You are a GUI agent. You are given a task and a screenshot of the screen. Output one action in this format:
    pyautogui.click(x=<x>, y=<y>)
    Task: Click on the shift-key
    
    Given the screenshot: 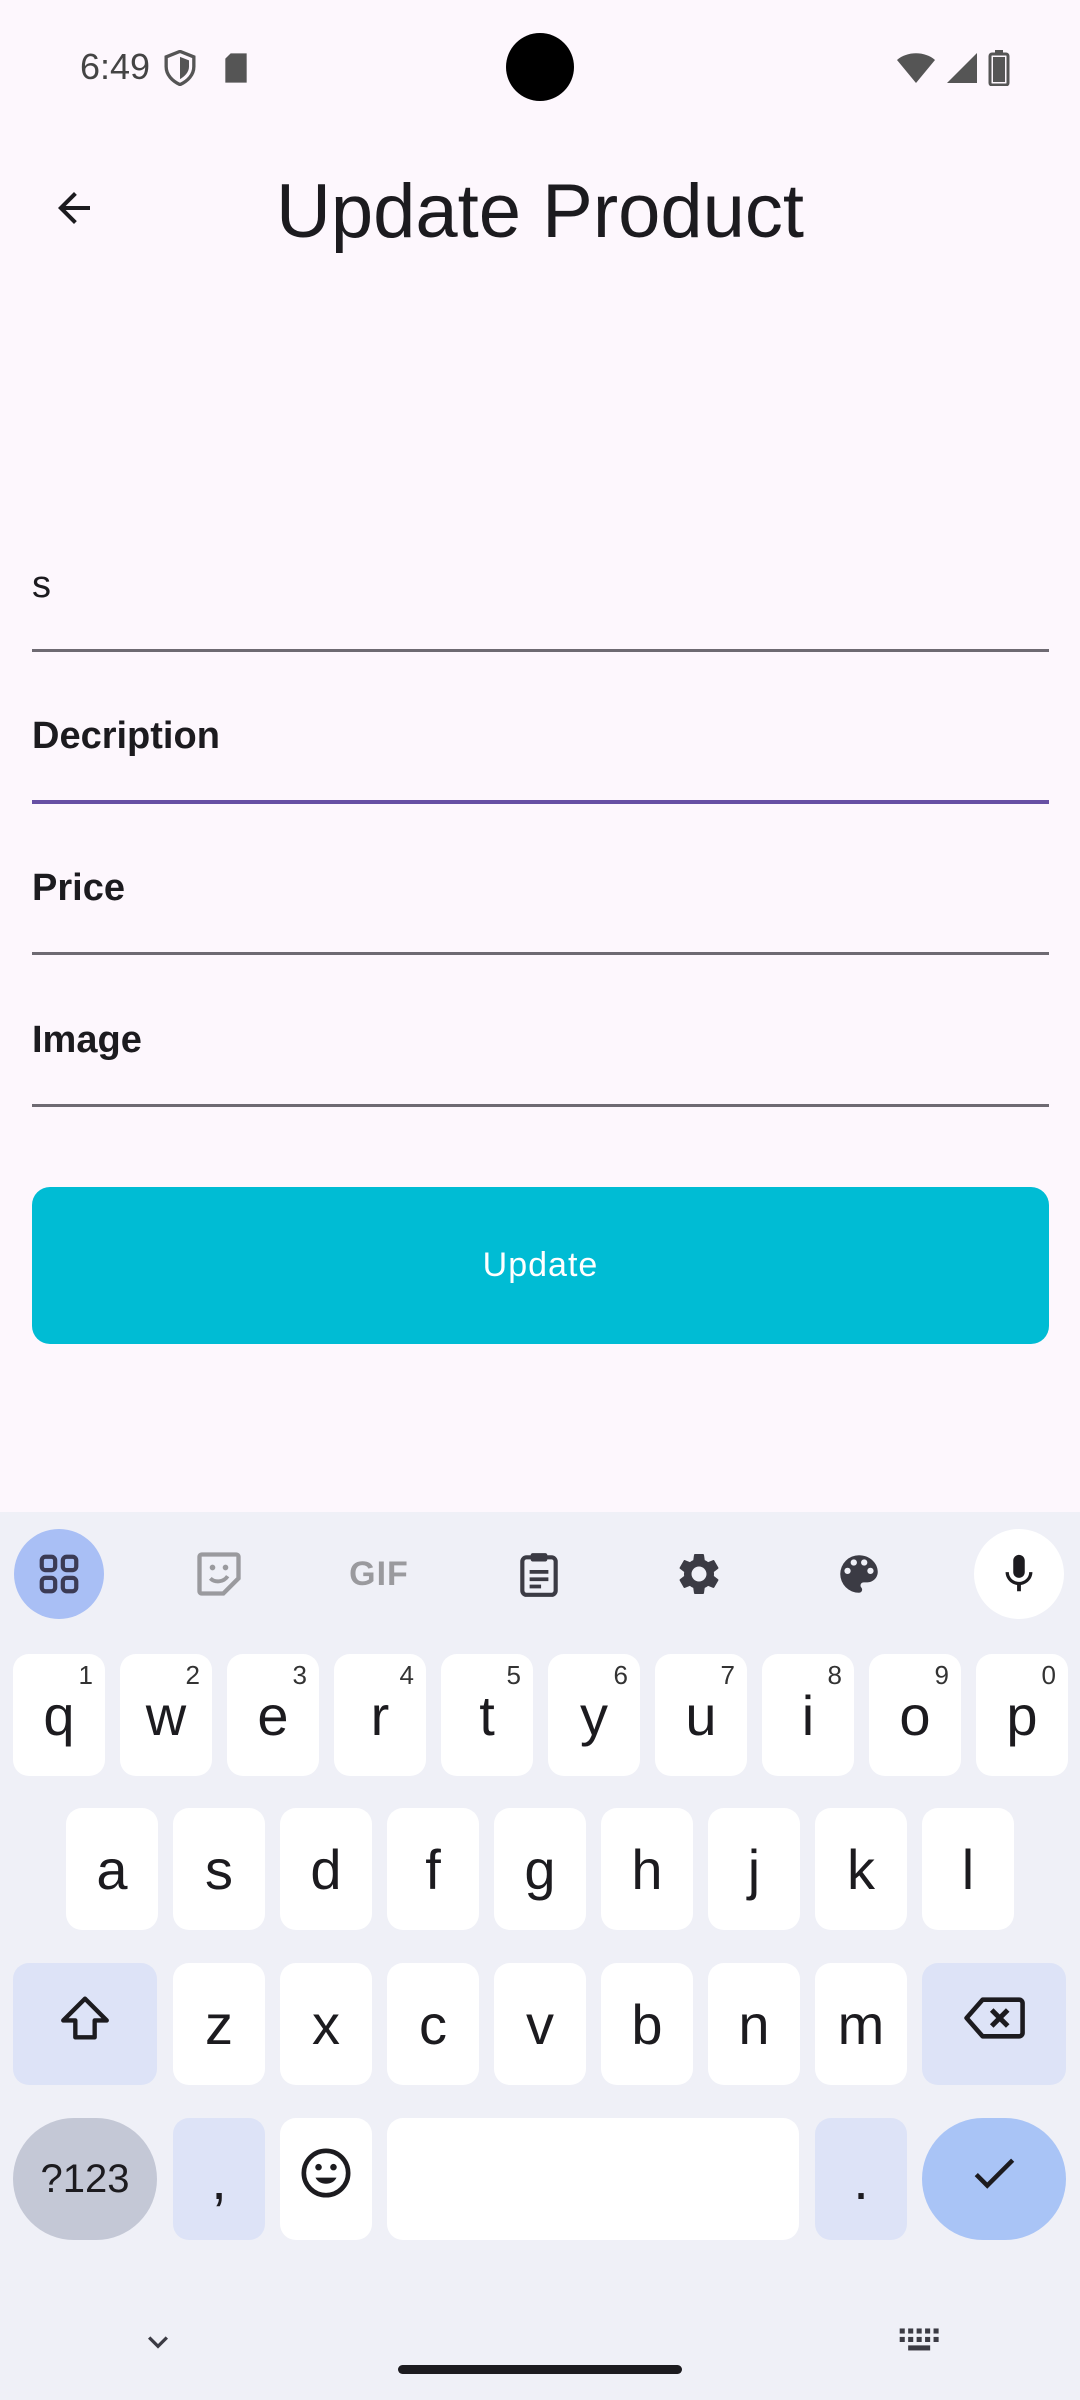 What is the action you would take?
    pyautogui.click(x=85, y=2024)
    